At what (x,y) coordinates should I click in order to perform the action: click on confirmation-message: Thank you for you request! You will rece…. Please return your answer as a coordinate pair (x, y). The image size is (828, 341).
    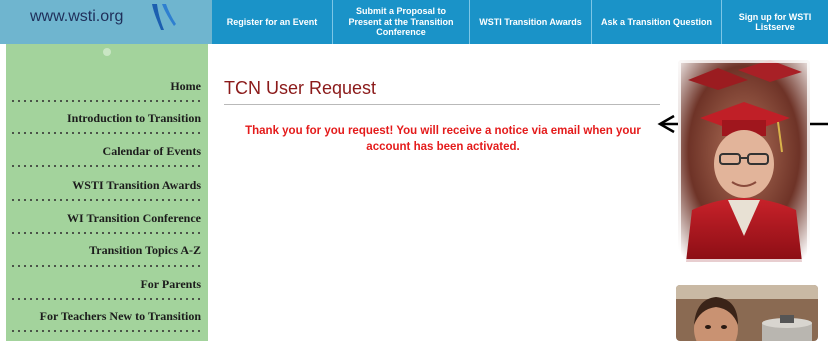
    Looking at the image, I should click on (443, 139).